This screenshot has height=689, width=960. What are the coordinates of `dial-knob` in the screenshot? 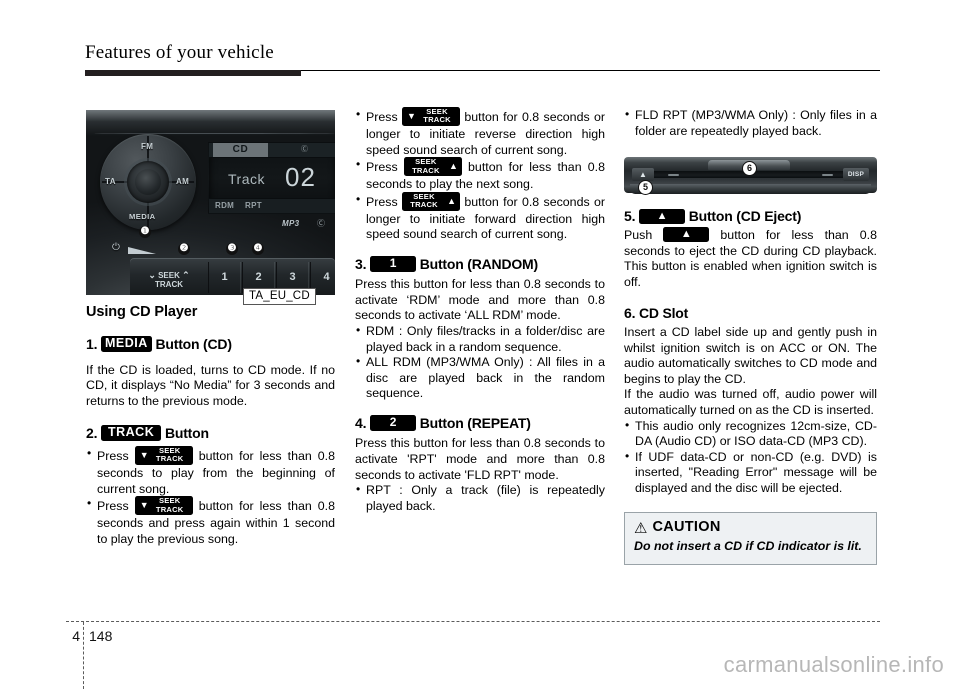 It's located at (148, 182).